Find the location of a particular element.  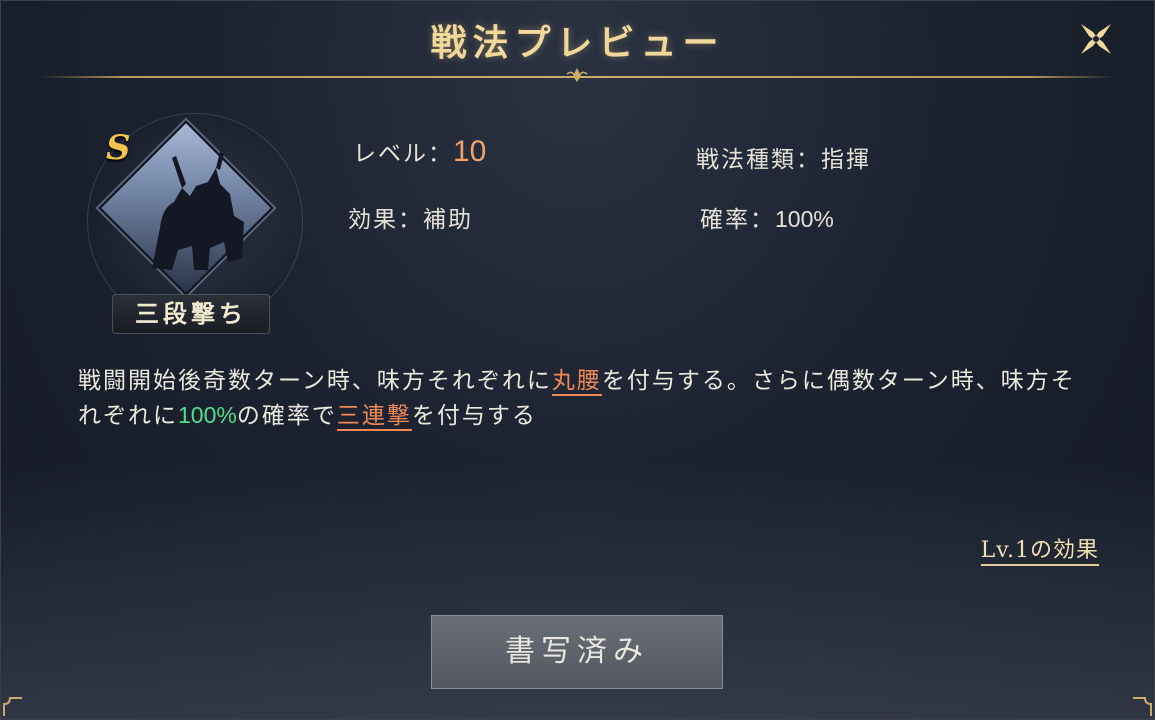

skill-silhouette-icon is located at coordinates (198, 211).